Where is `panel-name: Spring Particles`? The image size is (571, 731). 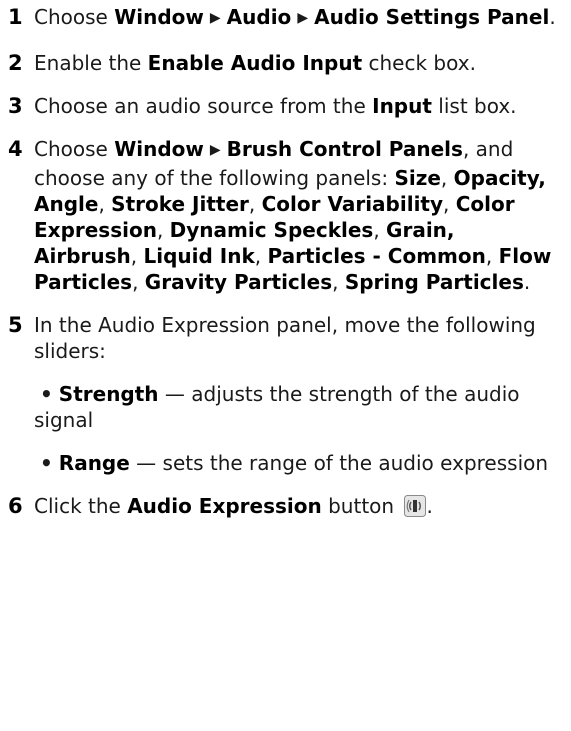
panel-name: Spring Particles is located at coordinates (434, 282).